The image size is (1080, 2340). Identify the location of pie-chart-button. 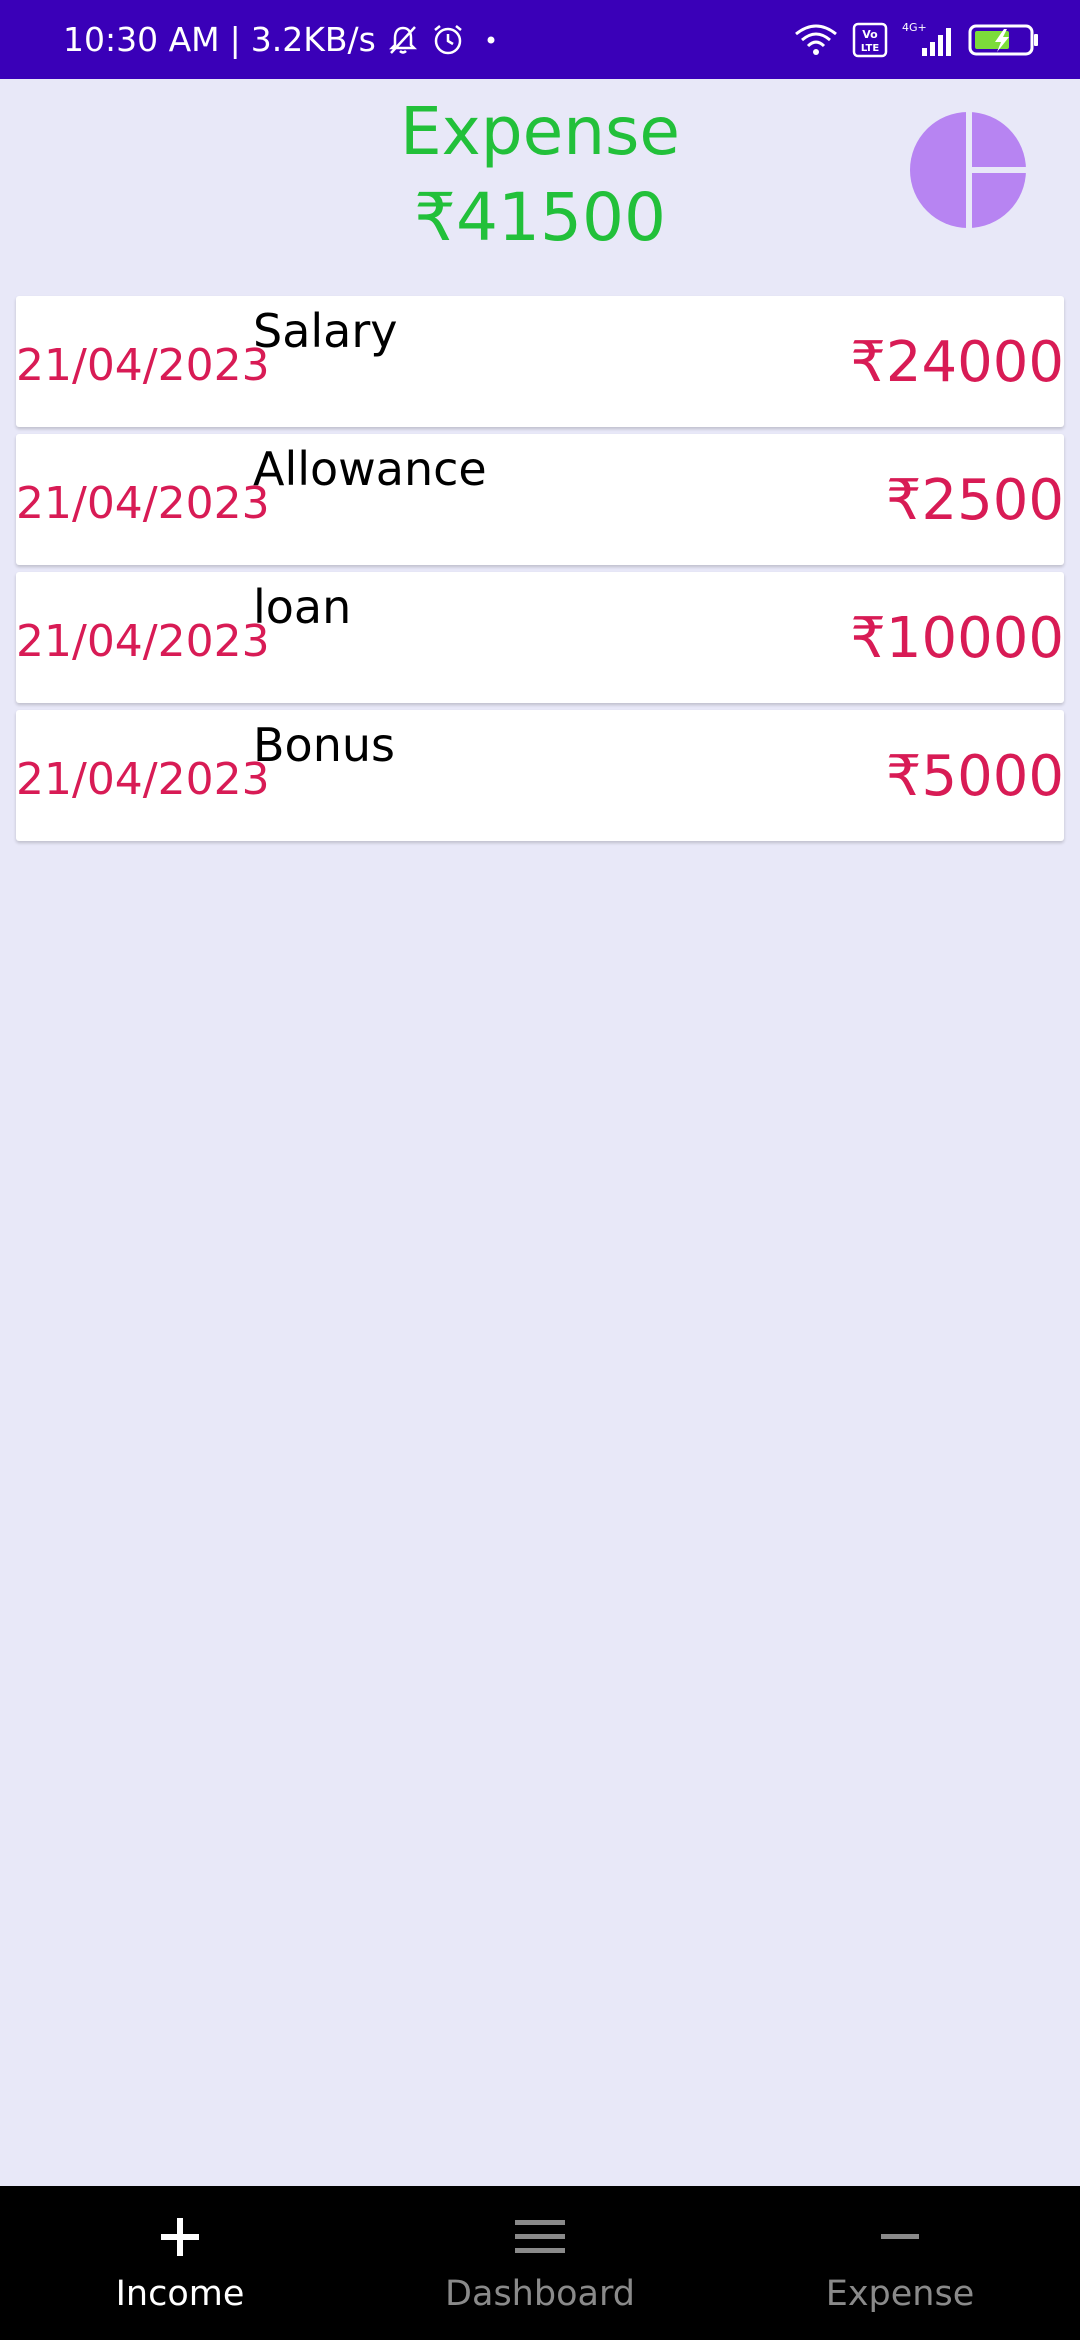
(968, 170).